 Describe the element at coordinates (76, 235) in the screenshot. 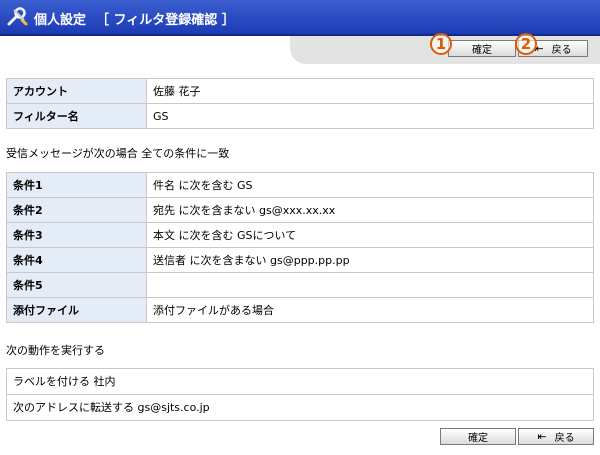

I see `condition-3-label: 条件3` at that location.